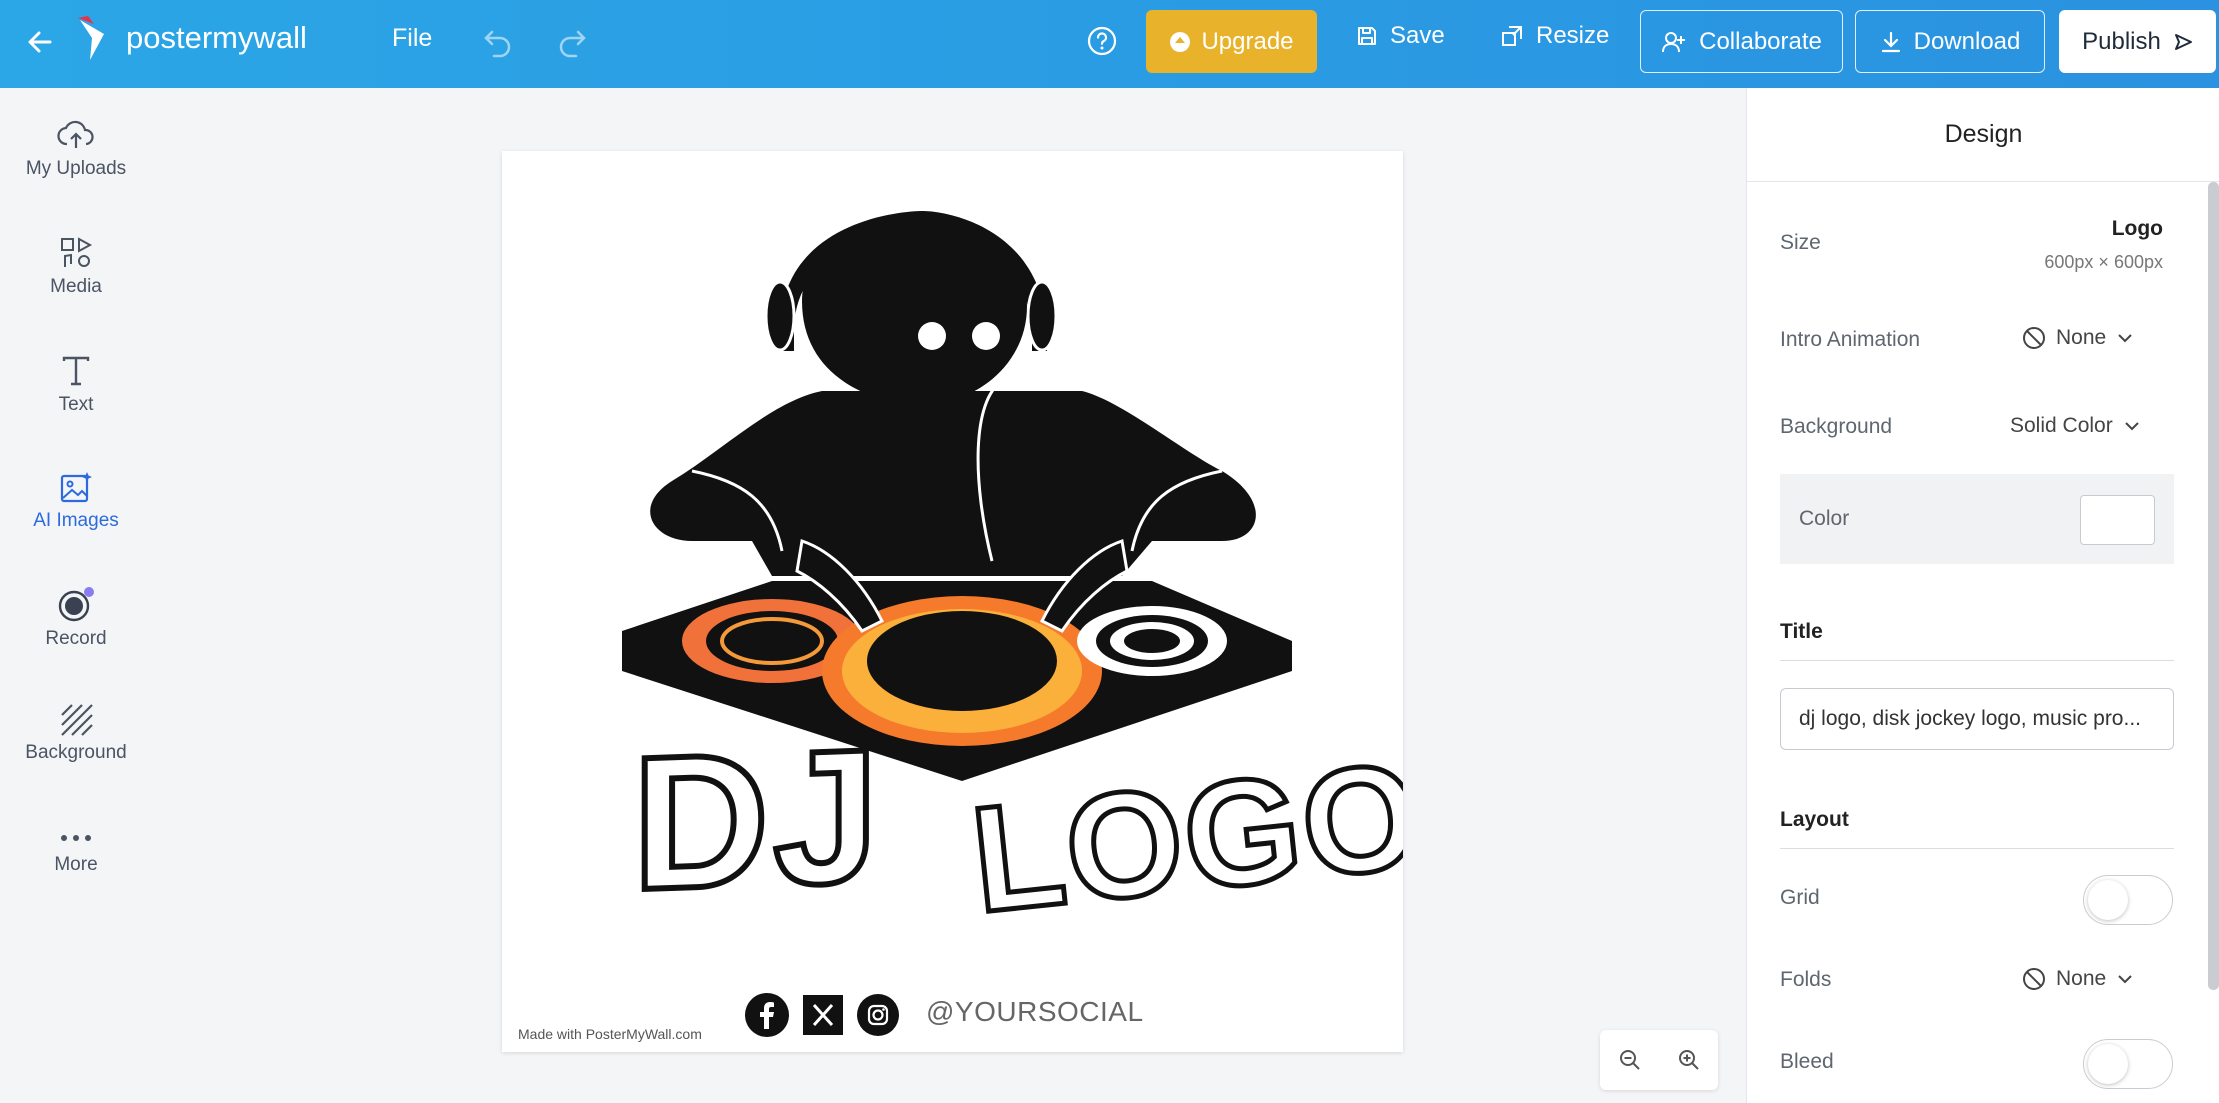 This screenshot has height=1103, width=2219. Describe the element at coordinates (1367, 36) in the screenshot. I see `save-icon` at that location.